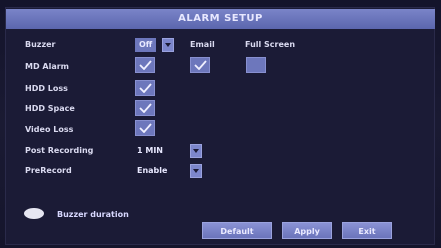 The width and height of the screenshot is (441, 248). I want to click on post-recording-select: 1 MIN, so click(149, 151).